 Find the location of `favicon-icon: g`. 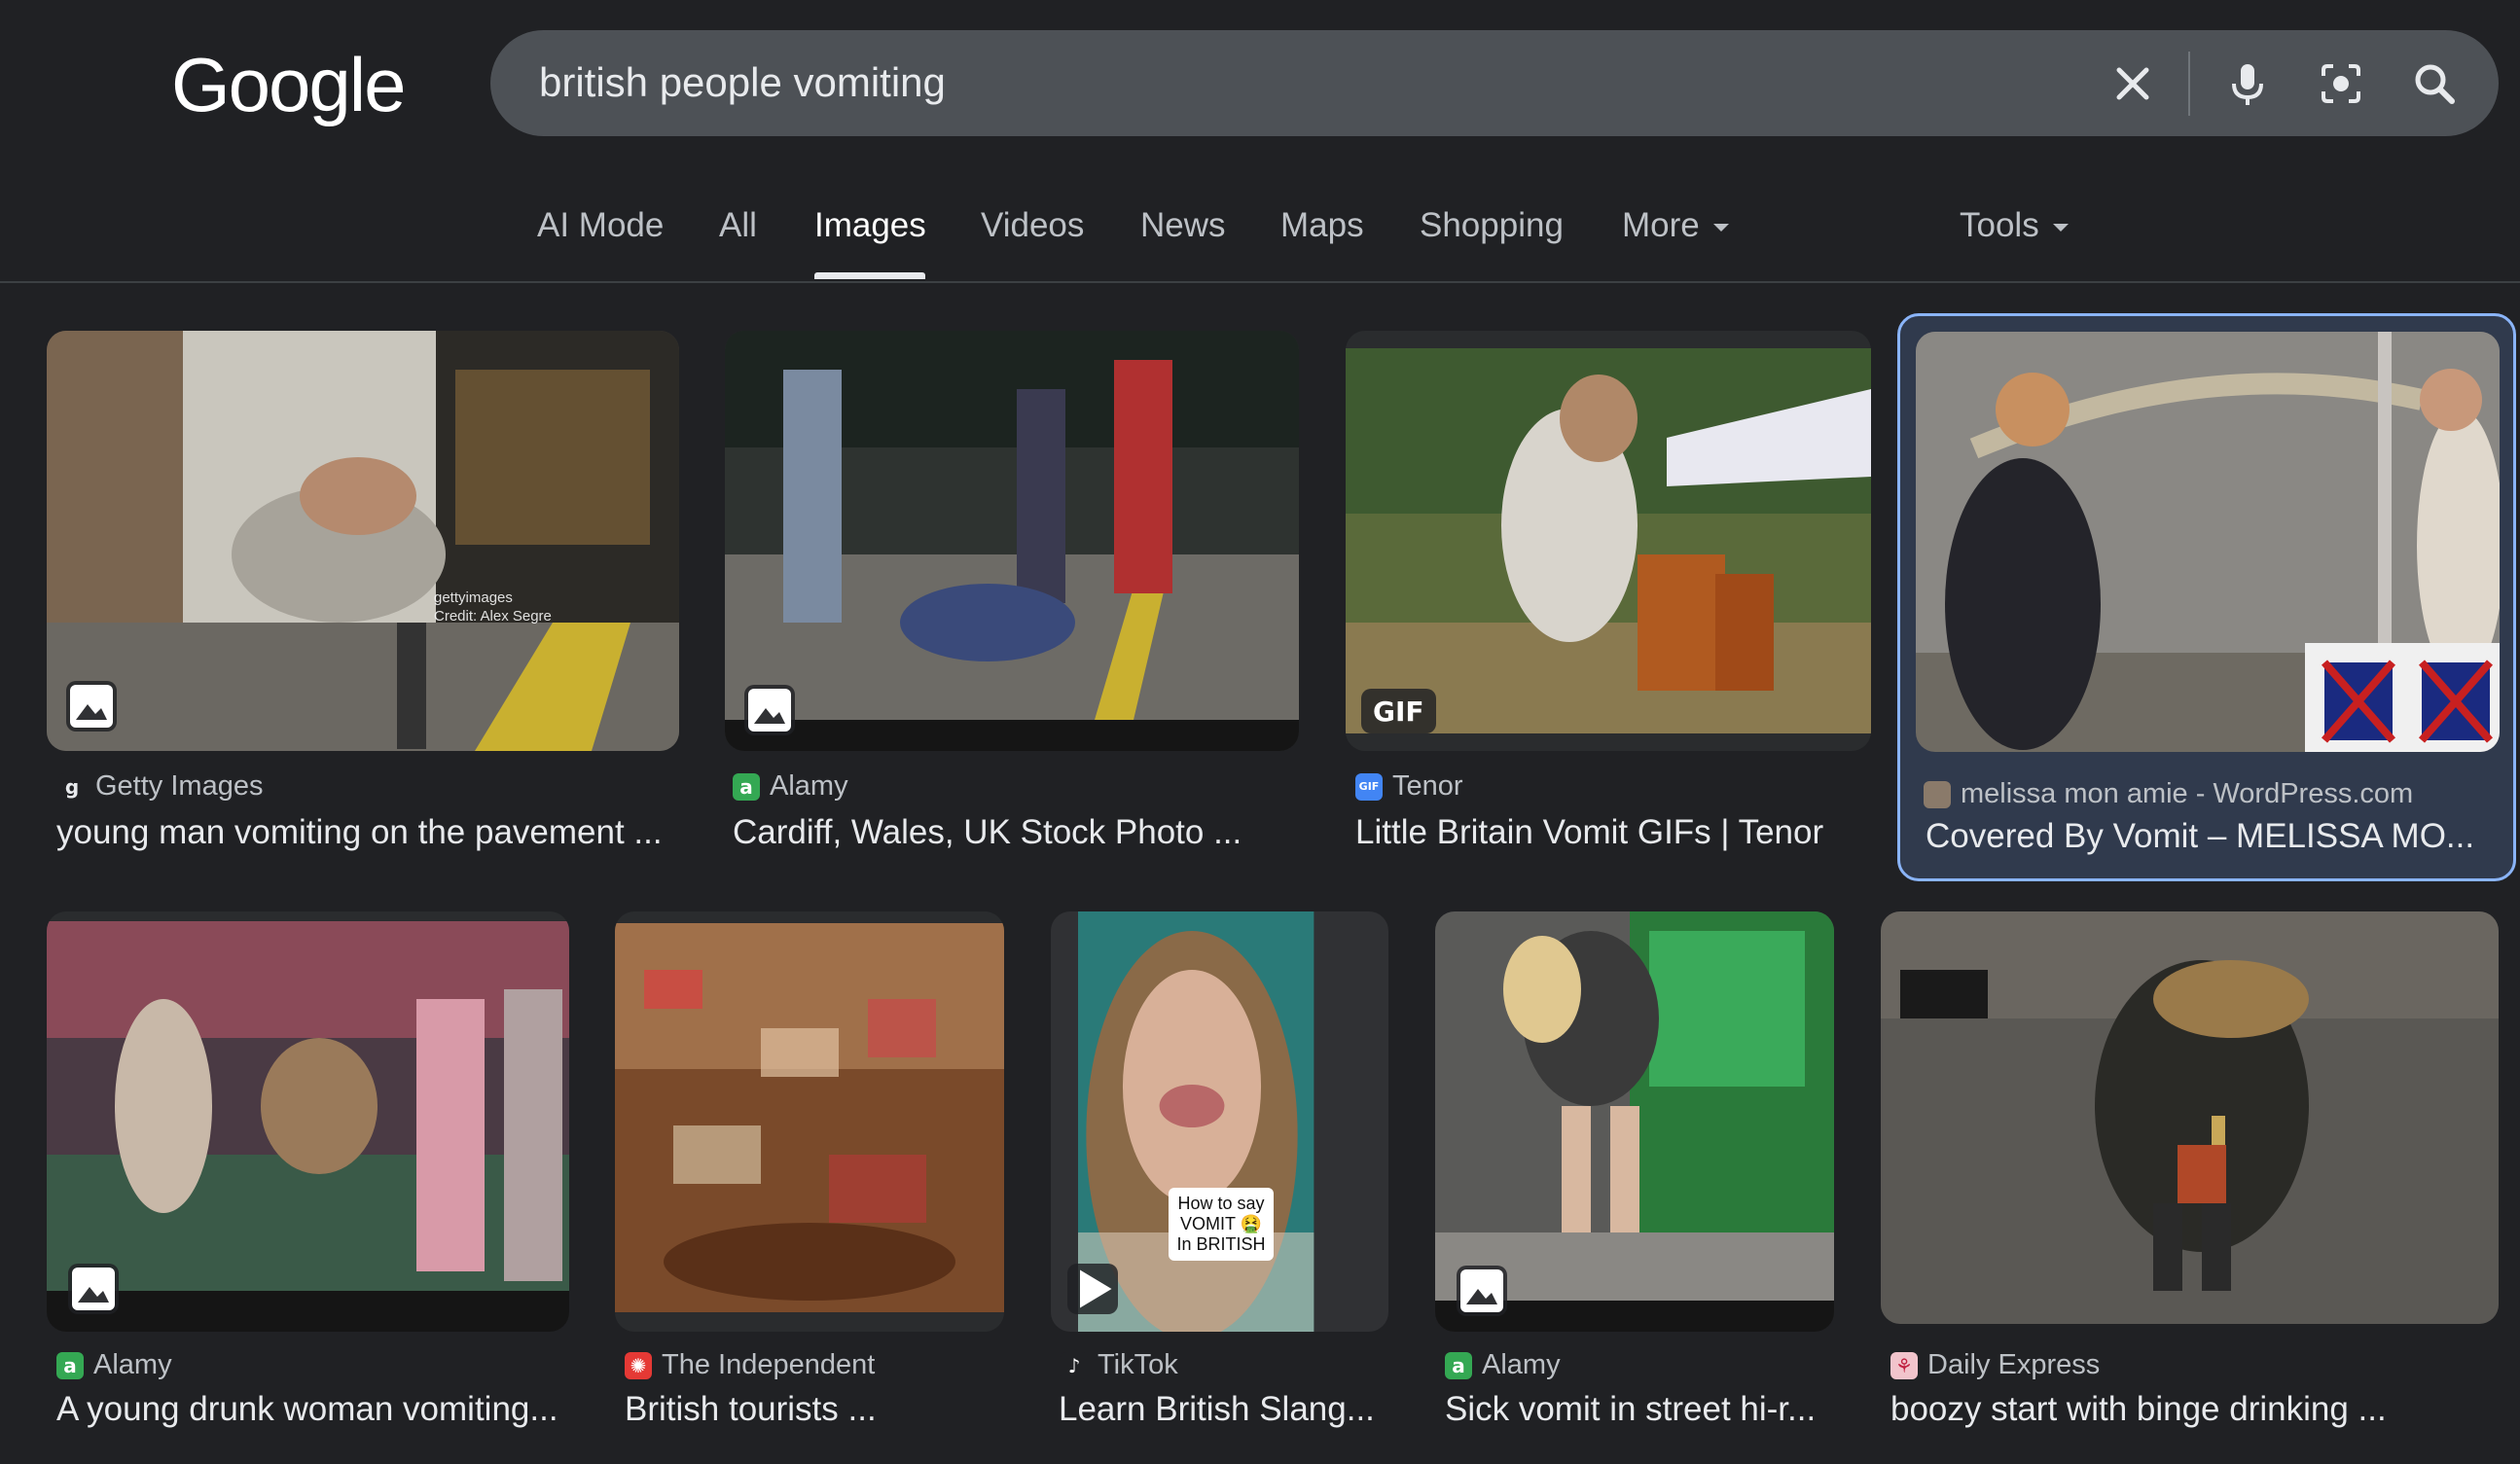

favicon-icon: g is located at coordinates (72, 786).